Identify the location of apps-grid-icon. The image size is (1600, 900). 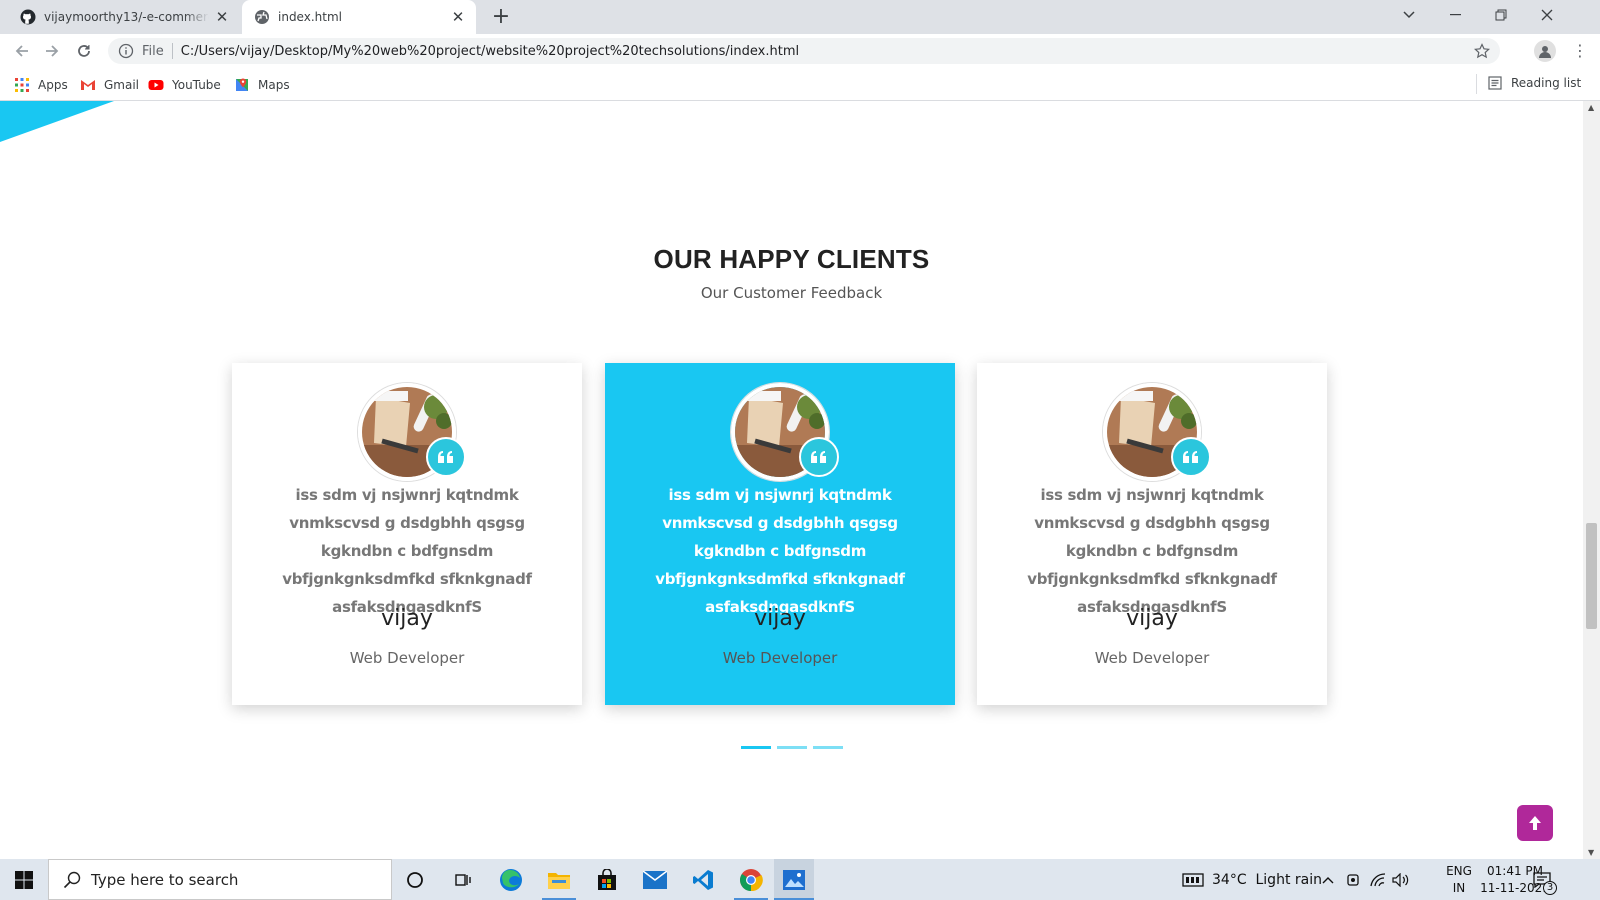
(22, 84).